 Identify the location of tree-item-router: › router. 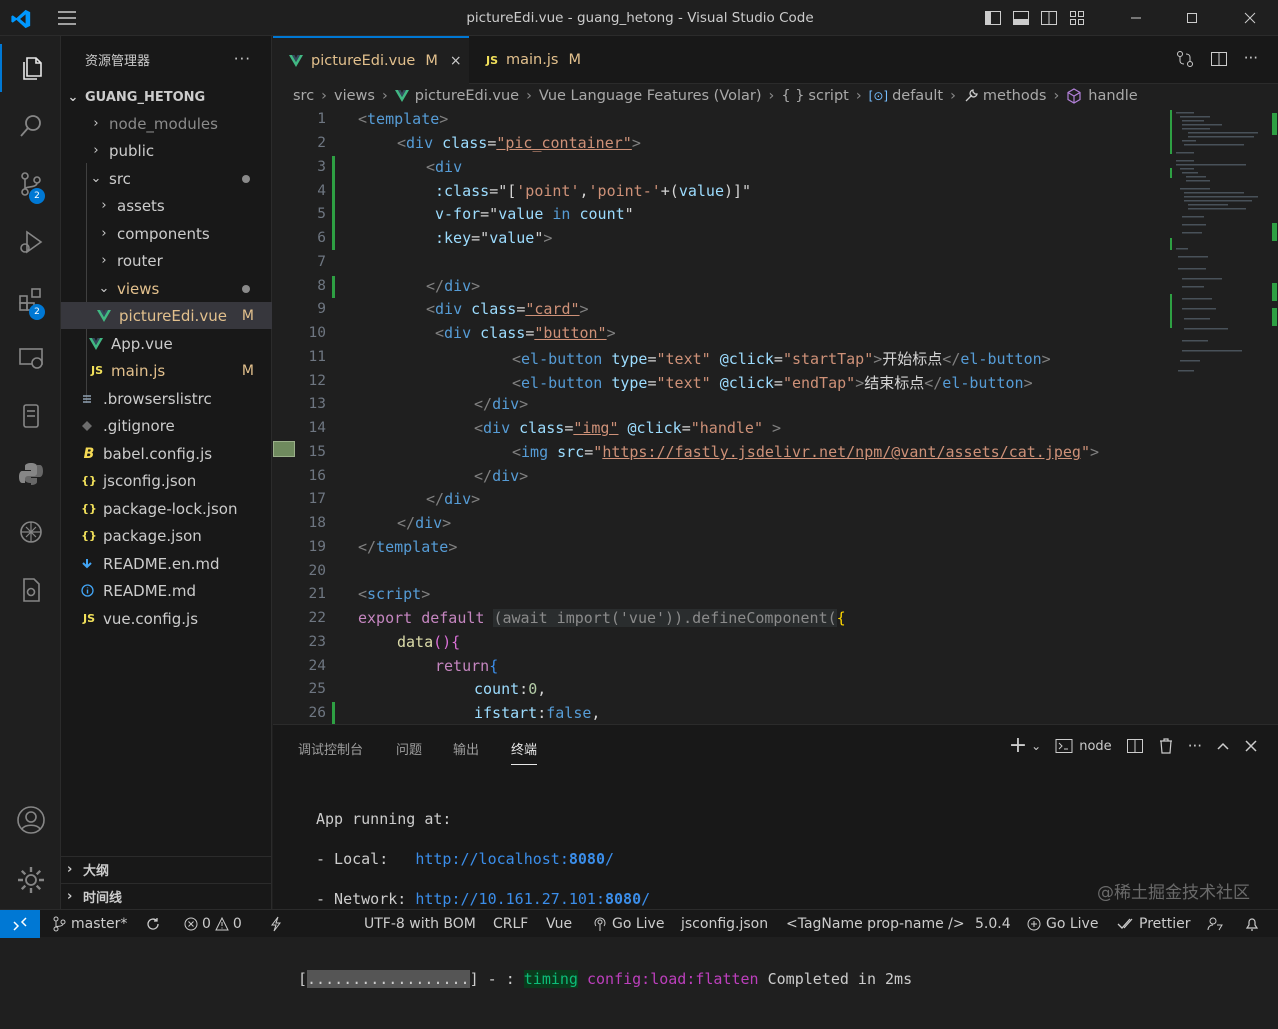
(166, 260).